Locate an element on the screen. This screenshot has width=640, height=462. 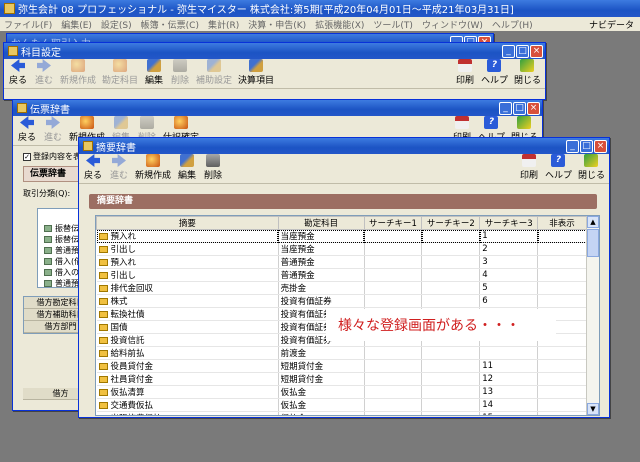
edit-icon is located at coordinates (154, 65).